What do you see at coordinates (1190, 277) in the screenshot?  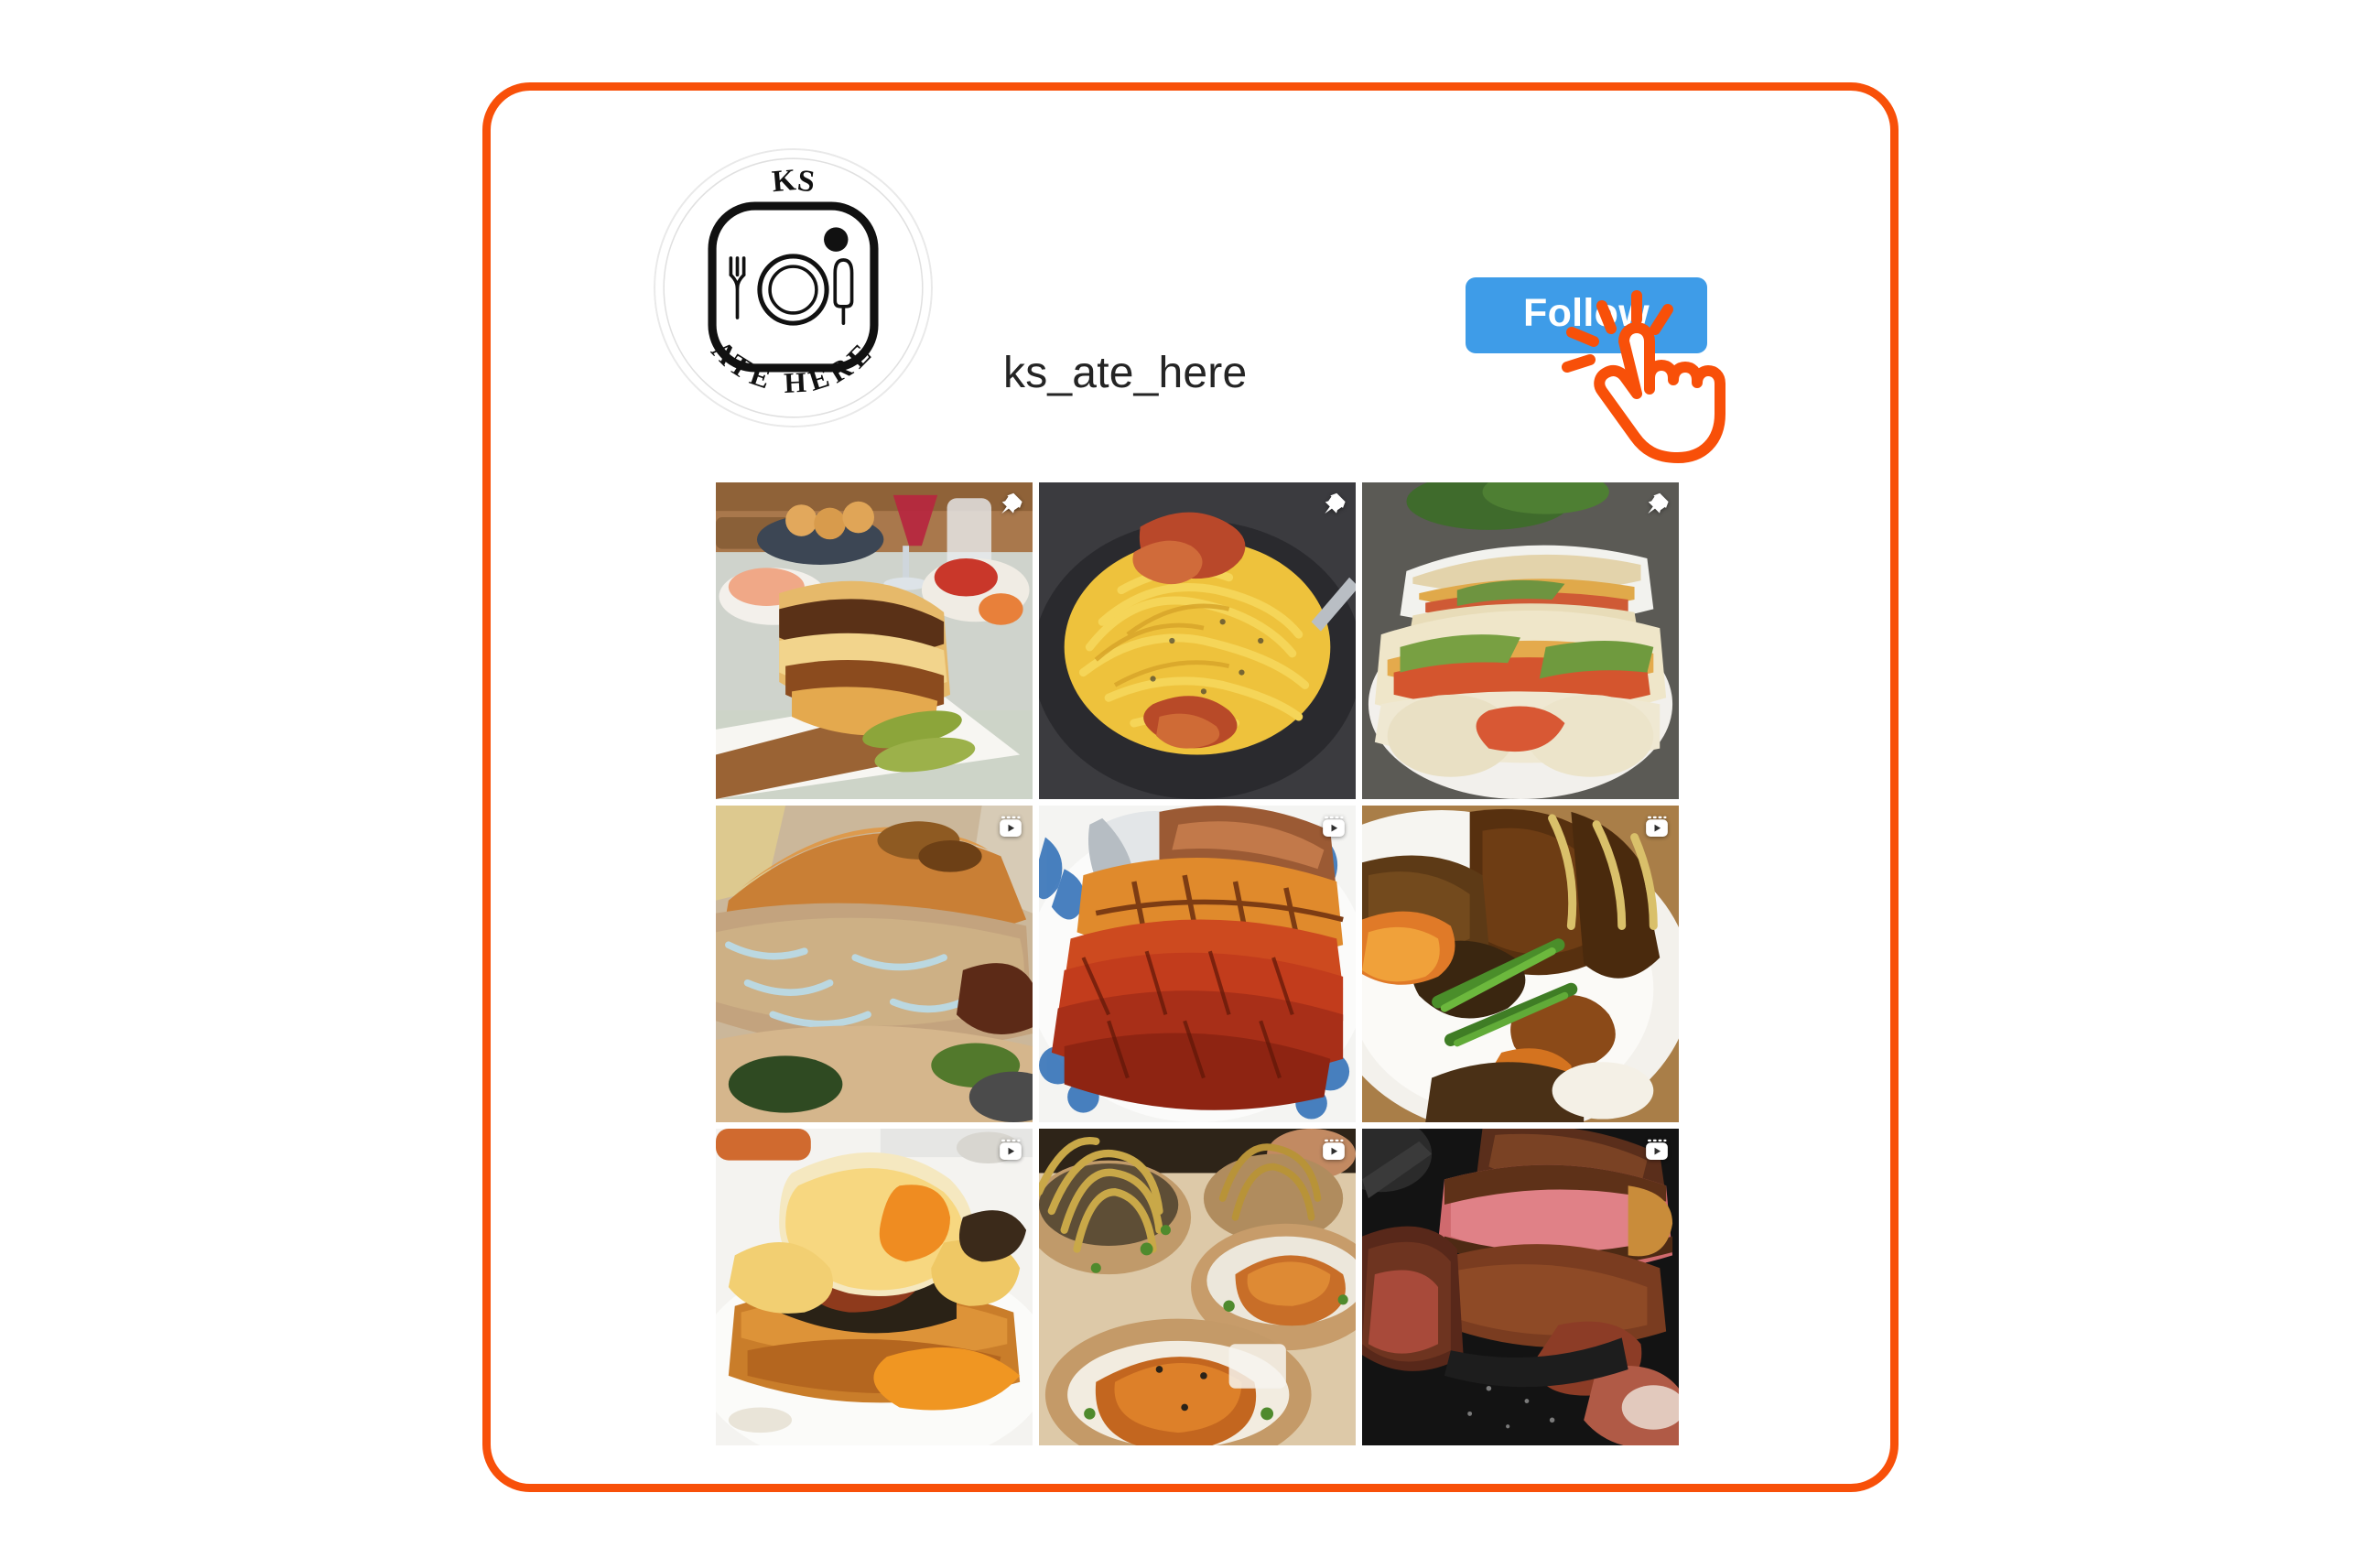 I see `profile-header: KS ATE HERE ks_ate_here Follow` at bounding box center [1190, 277].